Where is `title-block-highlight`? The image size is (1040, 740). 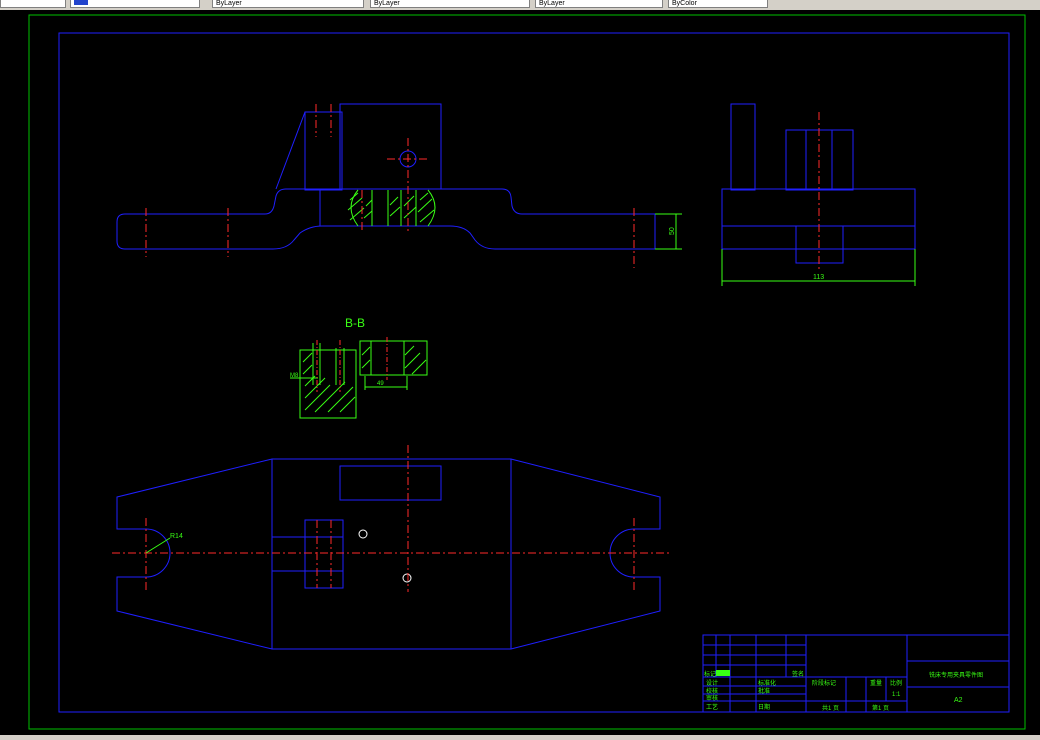 title-block-highlight is located at coordinates (723, 673).